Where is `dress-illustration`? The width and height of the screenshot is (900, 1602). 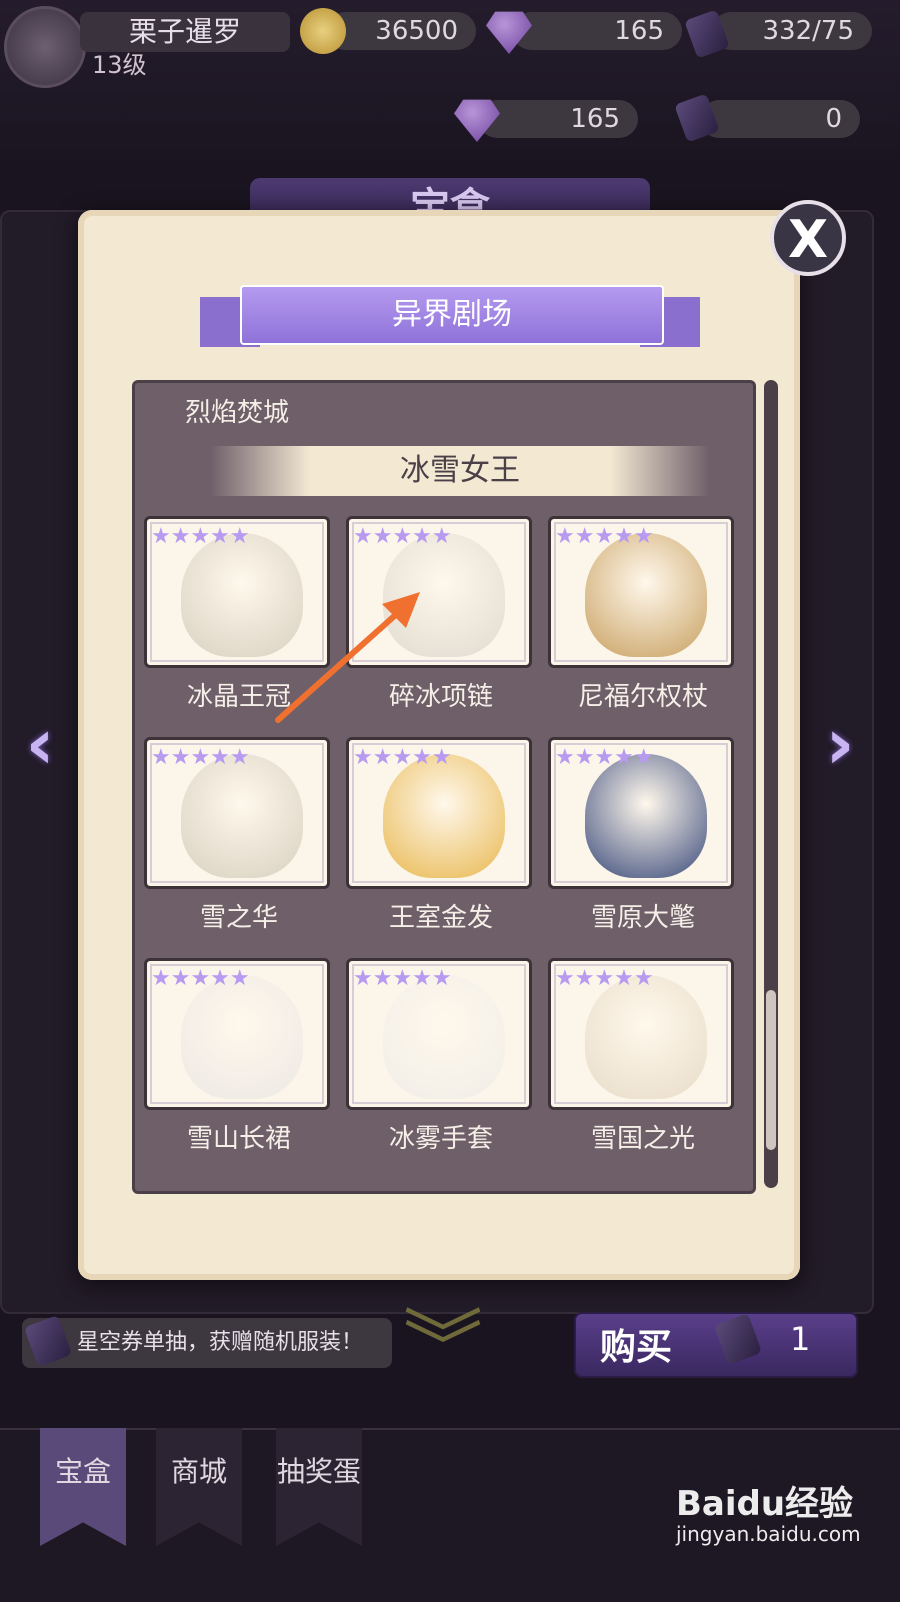 dress-illustration is located at coordinates (242, 1037).